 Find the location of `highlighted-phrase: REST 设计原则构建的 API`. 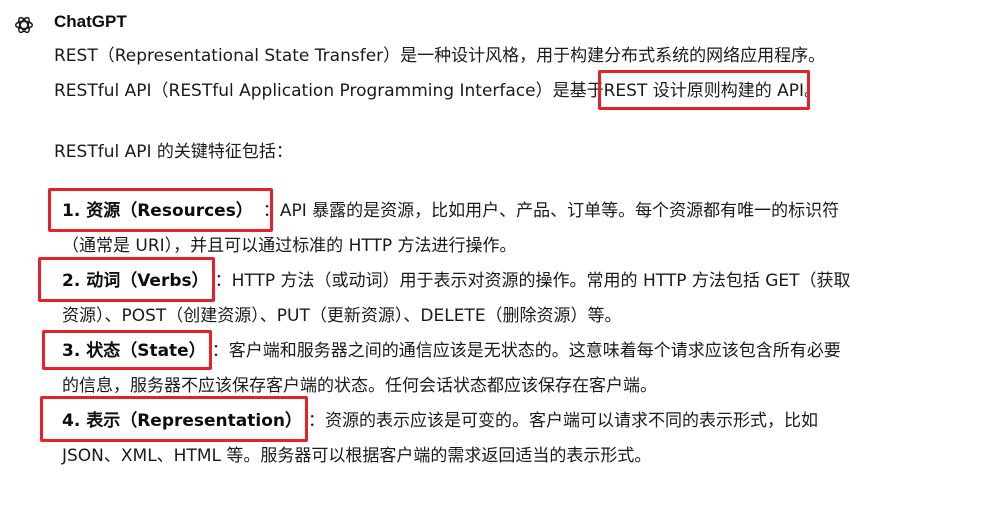

highlighted-phrase: REST 设计原则构建的 API is located at coordinates (704, 90).